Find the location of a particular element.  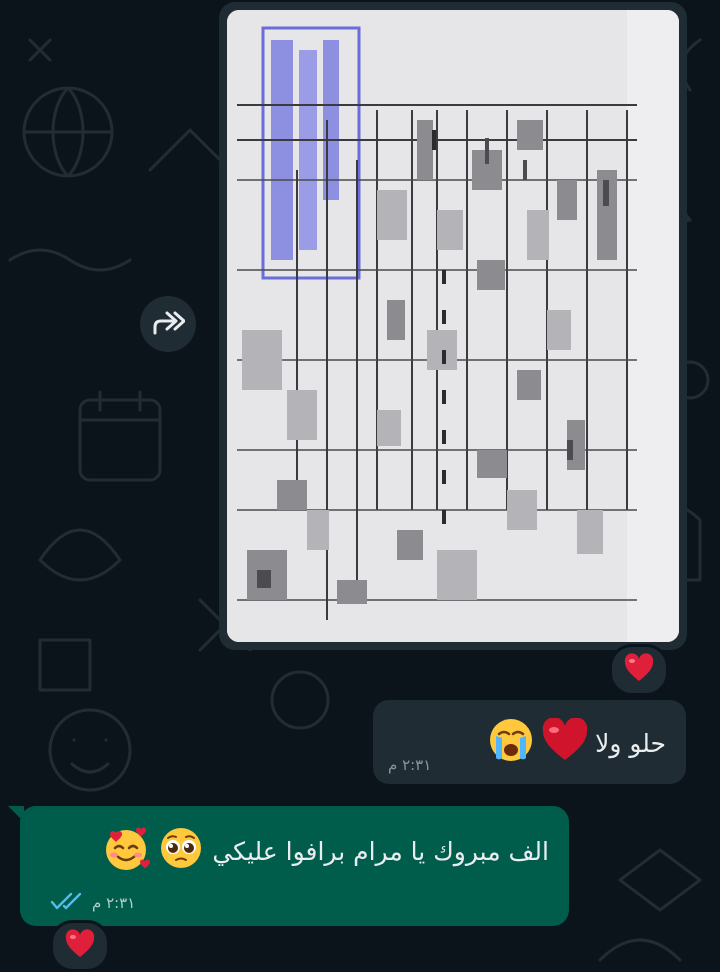

red-heart-emoji is located at coordinates (565, 742).